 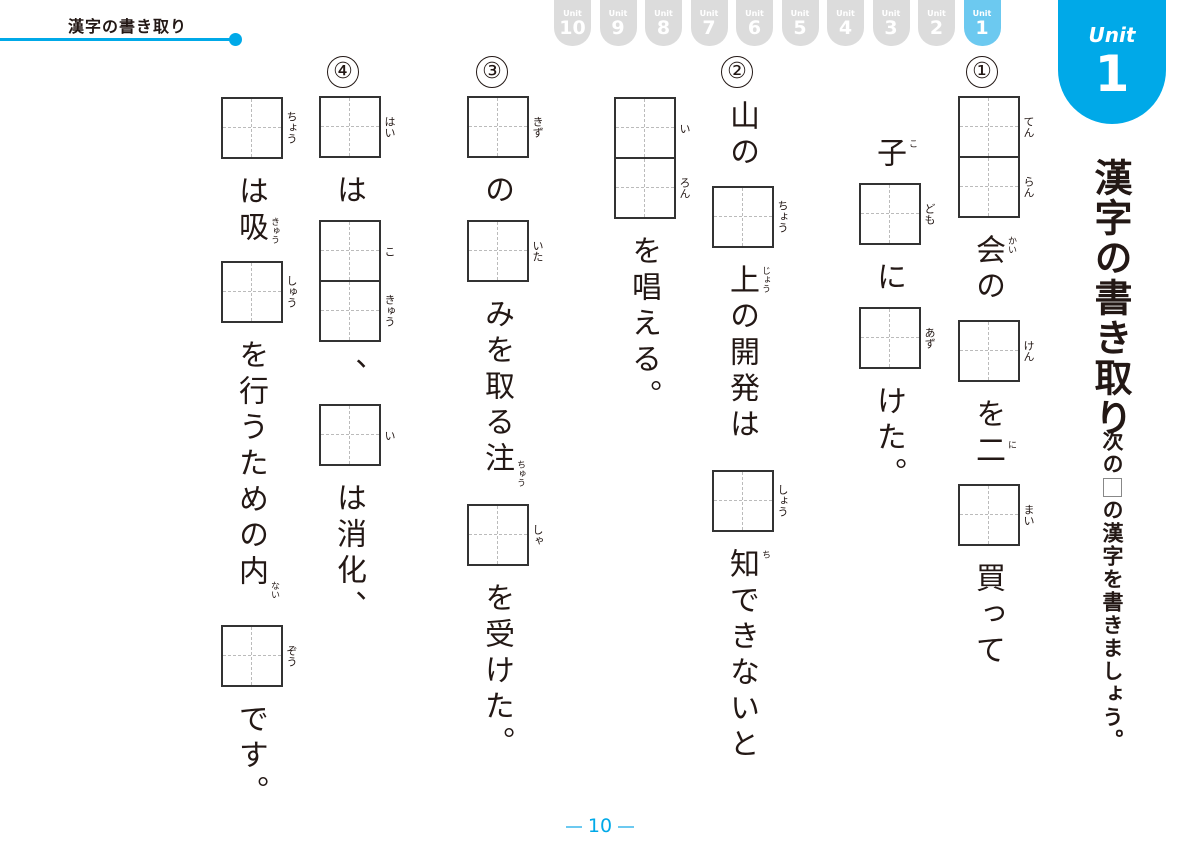 I want to click on furigana-reading: らん, so click(x=1028, y=187).